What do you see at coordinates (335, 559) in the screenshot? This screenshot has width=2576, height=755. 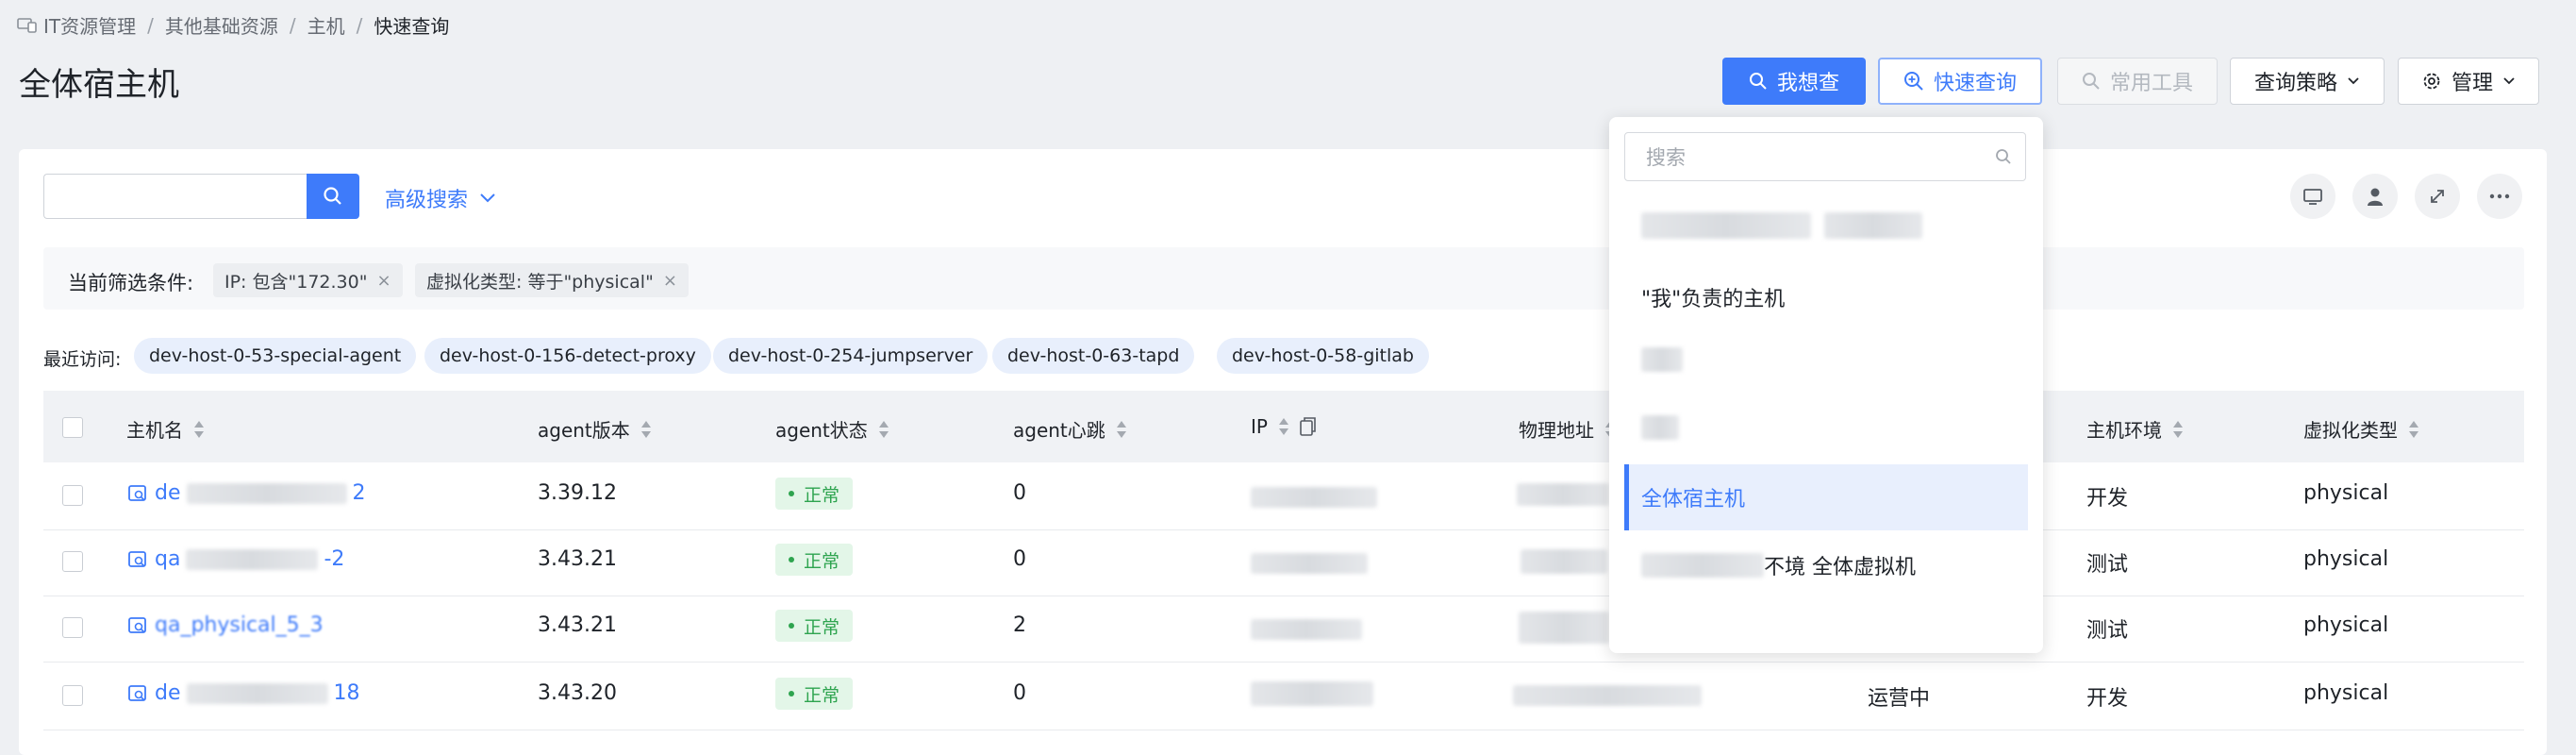 I see `hostname-text: -2` at bounding box center [335, 559].